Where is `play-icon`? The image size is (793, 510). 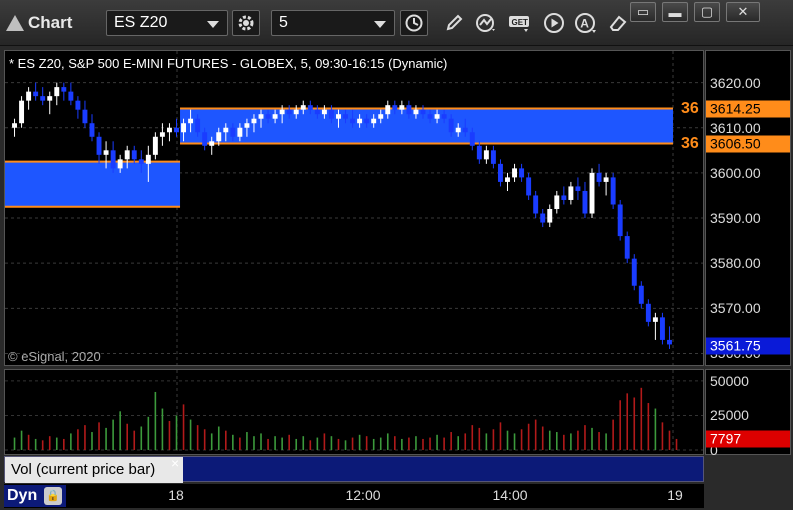
play-icon is located at coordinates (554, 23).